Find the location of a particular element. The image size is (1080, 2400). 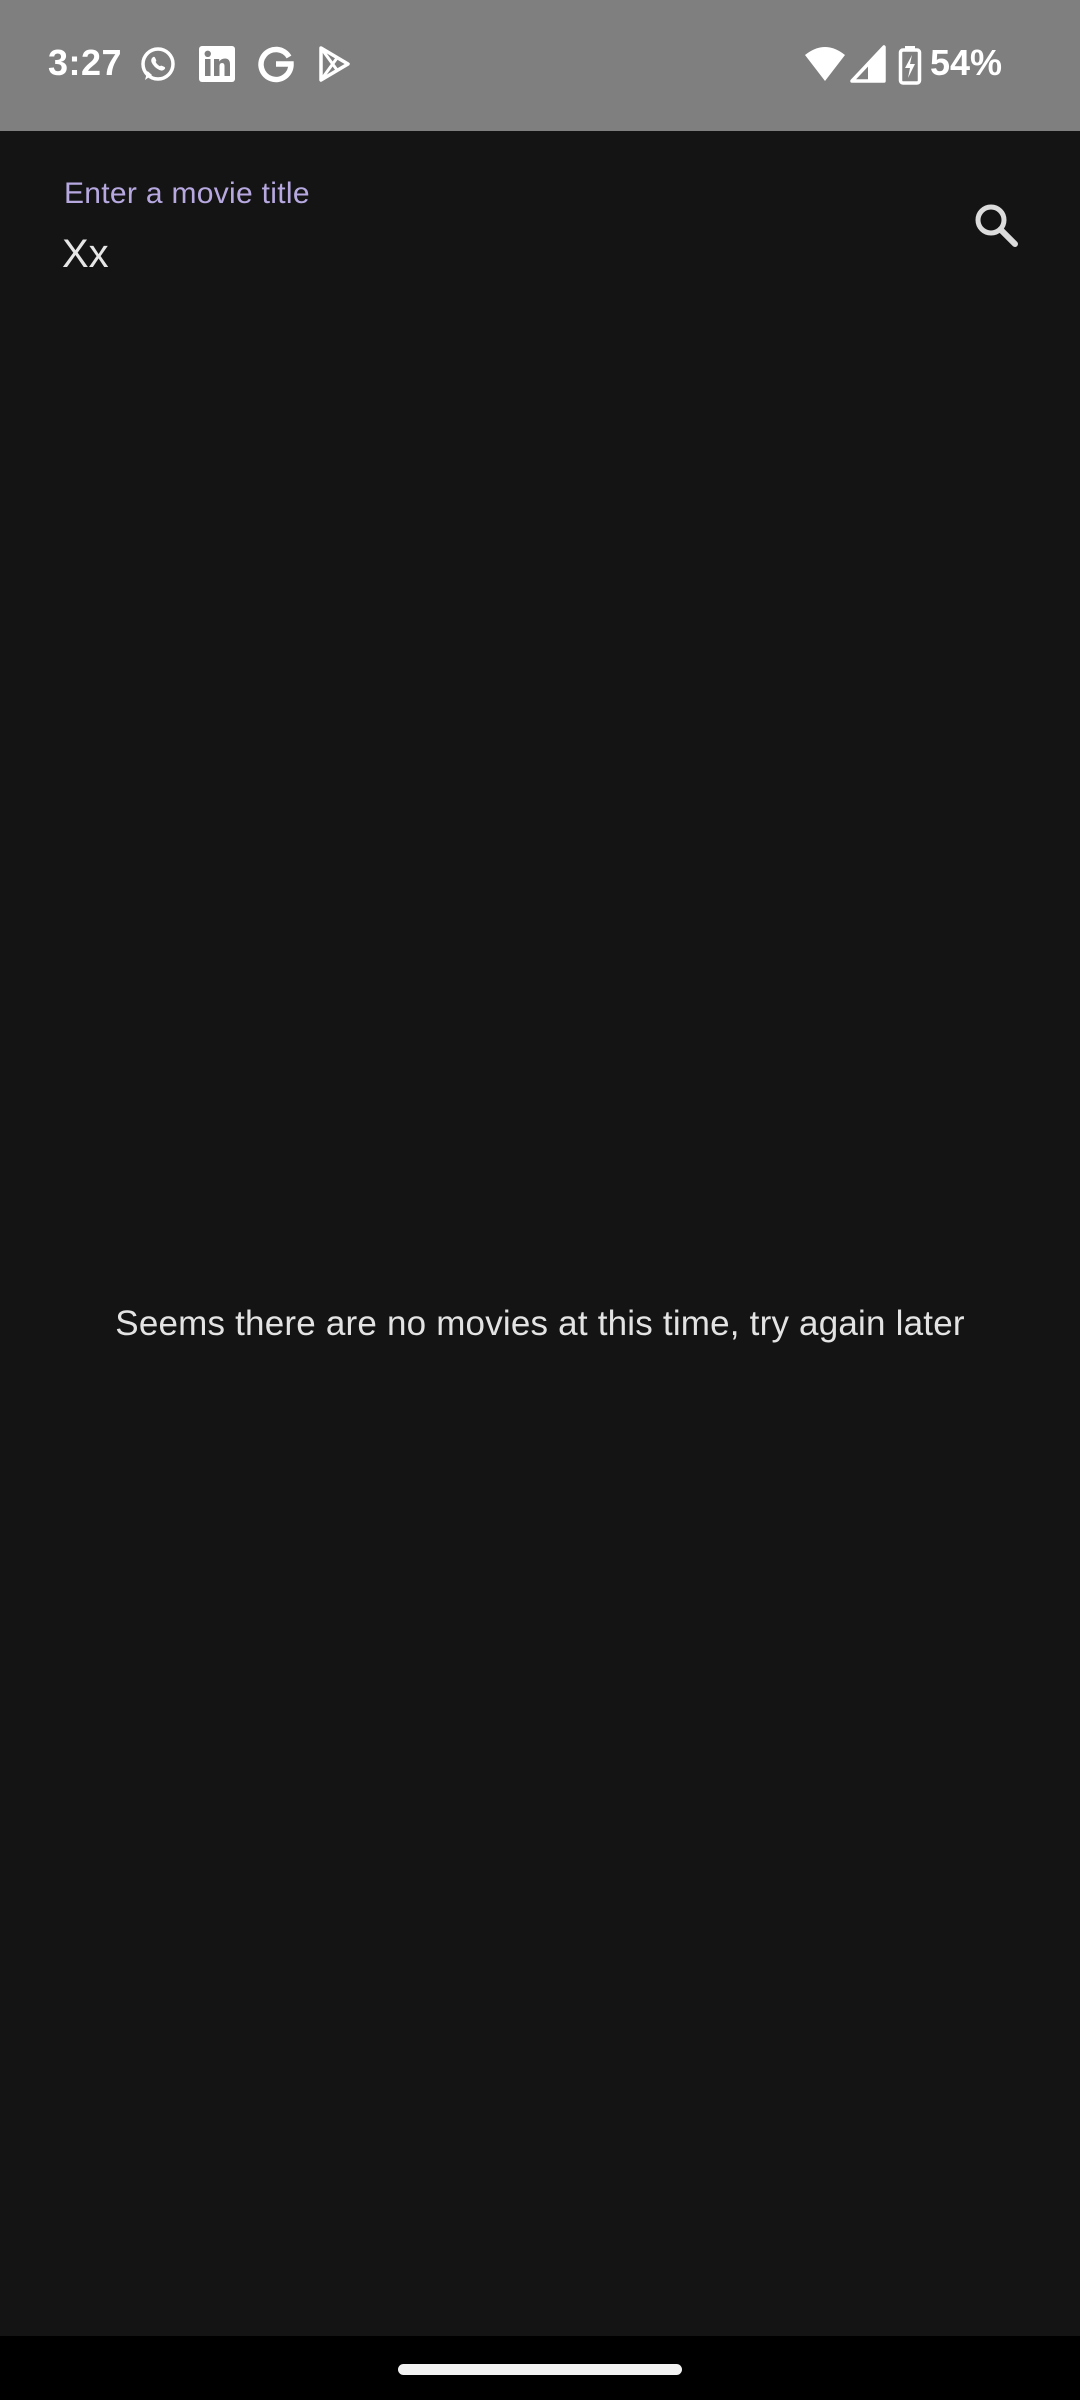

wifi-icon is located at coordinates (825, 66).